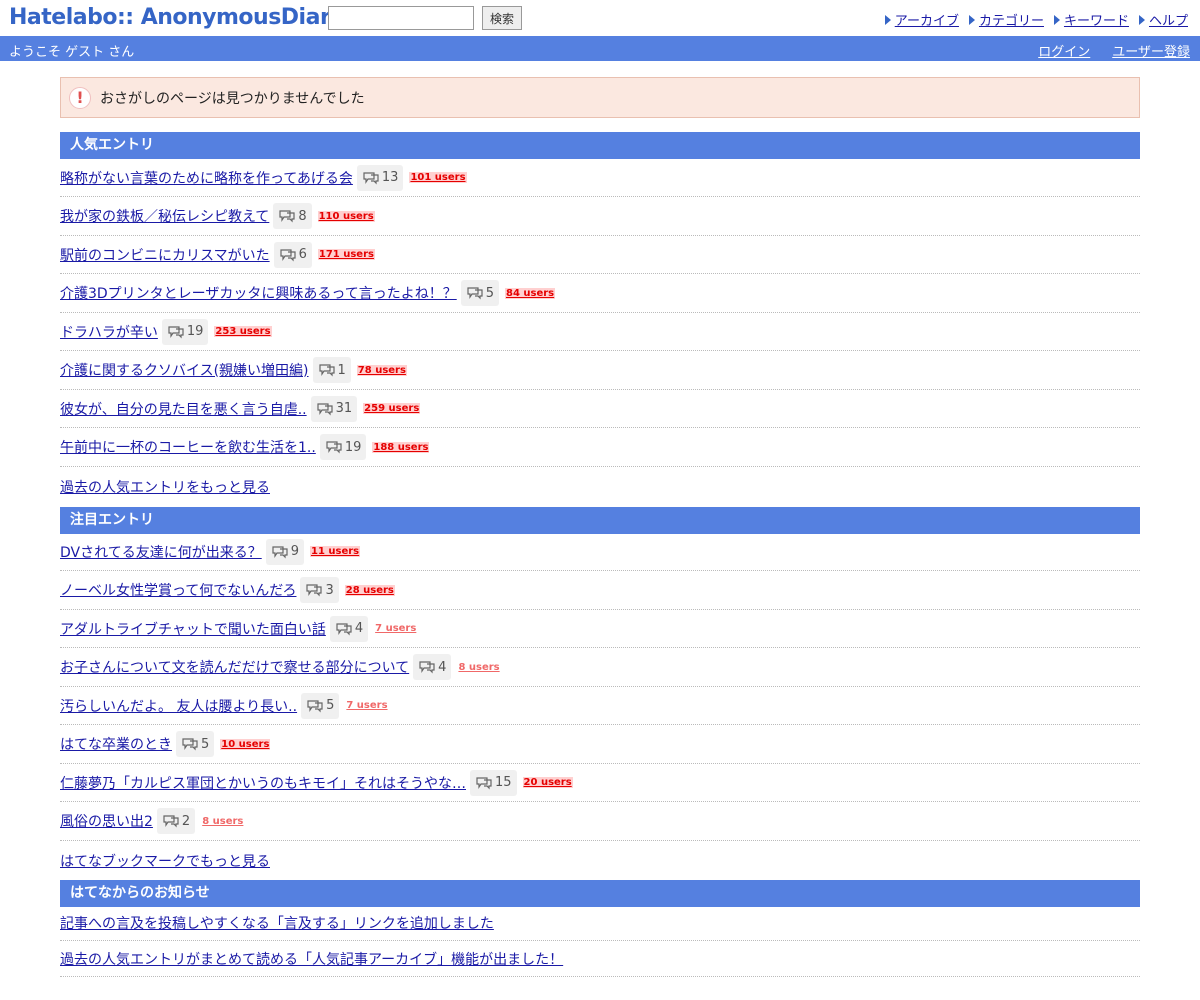 The image size is (1200, 1000). What do you see at coordinates (165, 255) in the screenshot?
I see `entry-title-link: 駅前のコンビニにカリスマがいた` at bounding box center [165, 255].